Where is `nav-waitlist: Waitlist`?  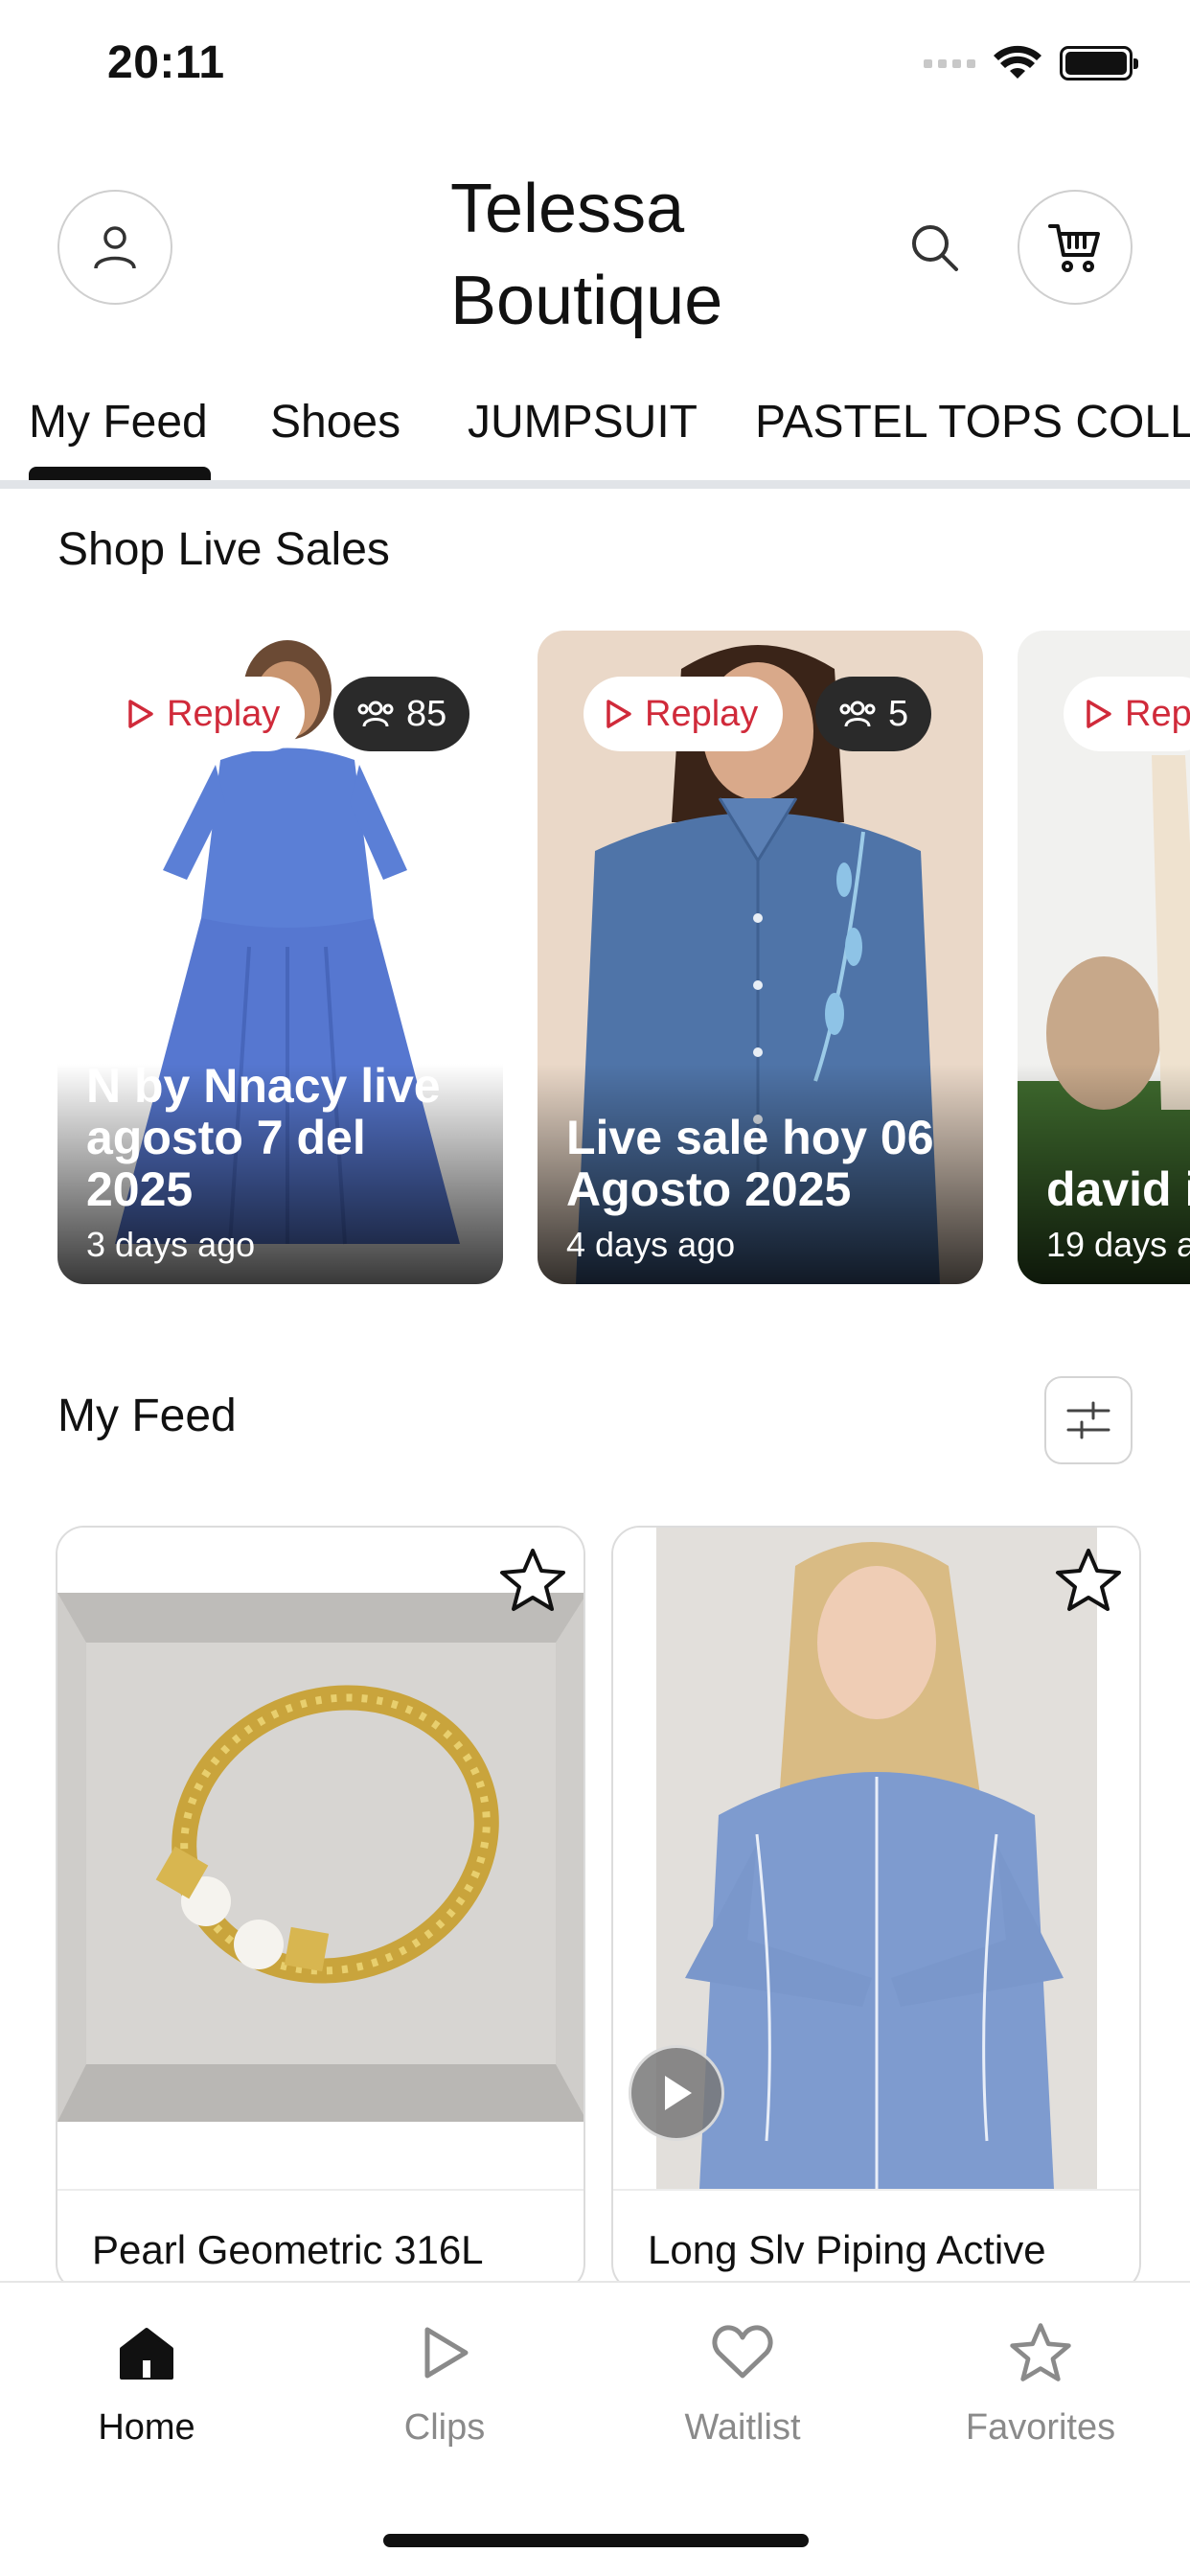 nav-waitlist: Waitlist is located at coordinates (743, 2384).